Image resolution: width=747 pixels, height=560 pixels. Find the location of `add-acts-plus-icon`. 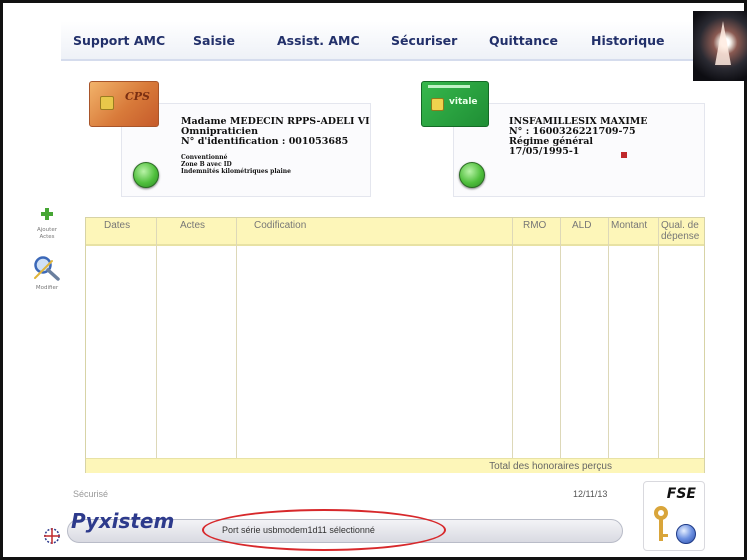

add-acts-plus-icon is located at coordinates (47, 214).